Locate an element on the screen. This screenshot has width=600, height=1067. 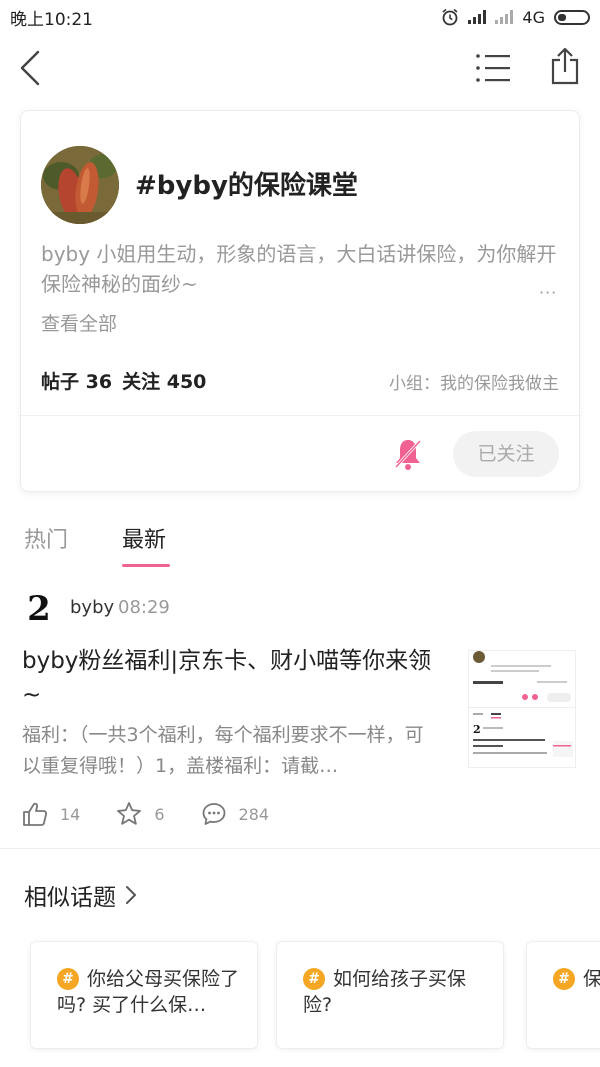
active-tab-indicator is located at coordinates (146, 565).